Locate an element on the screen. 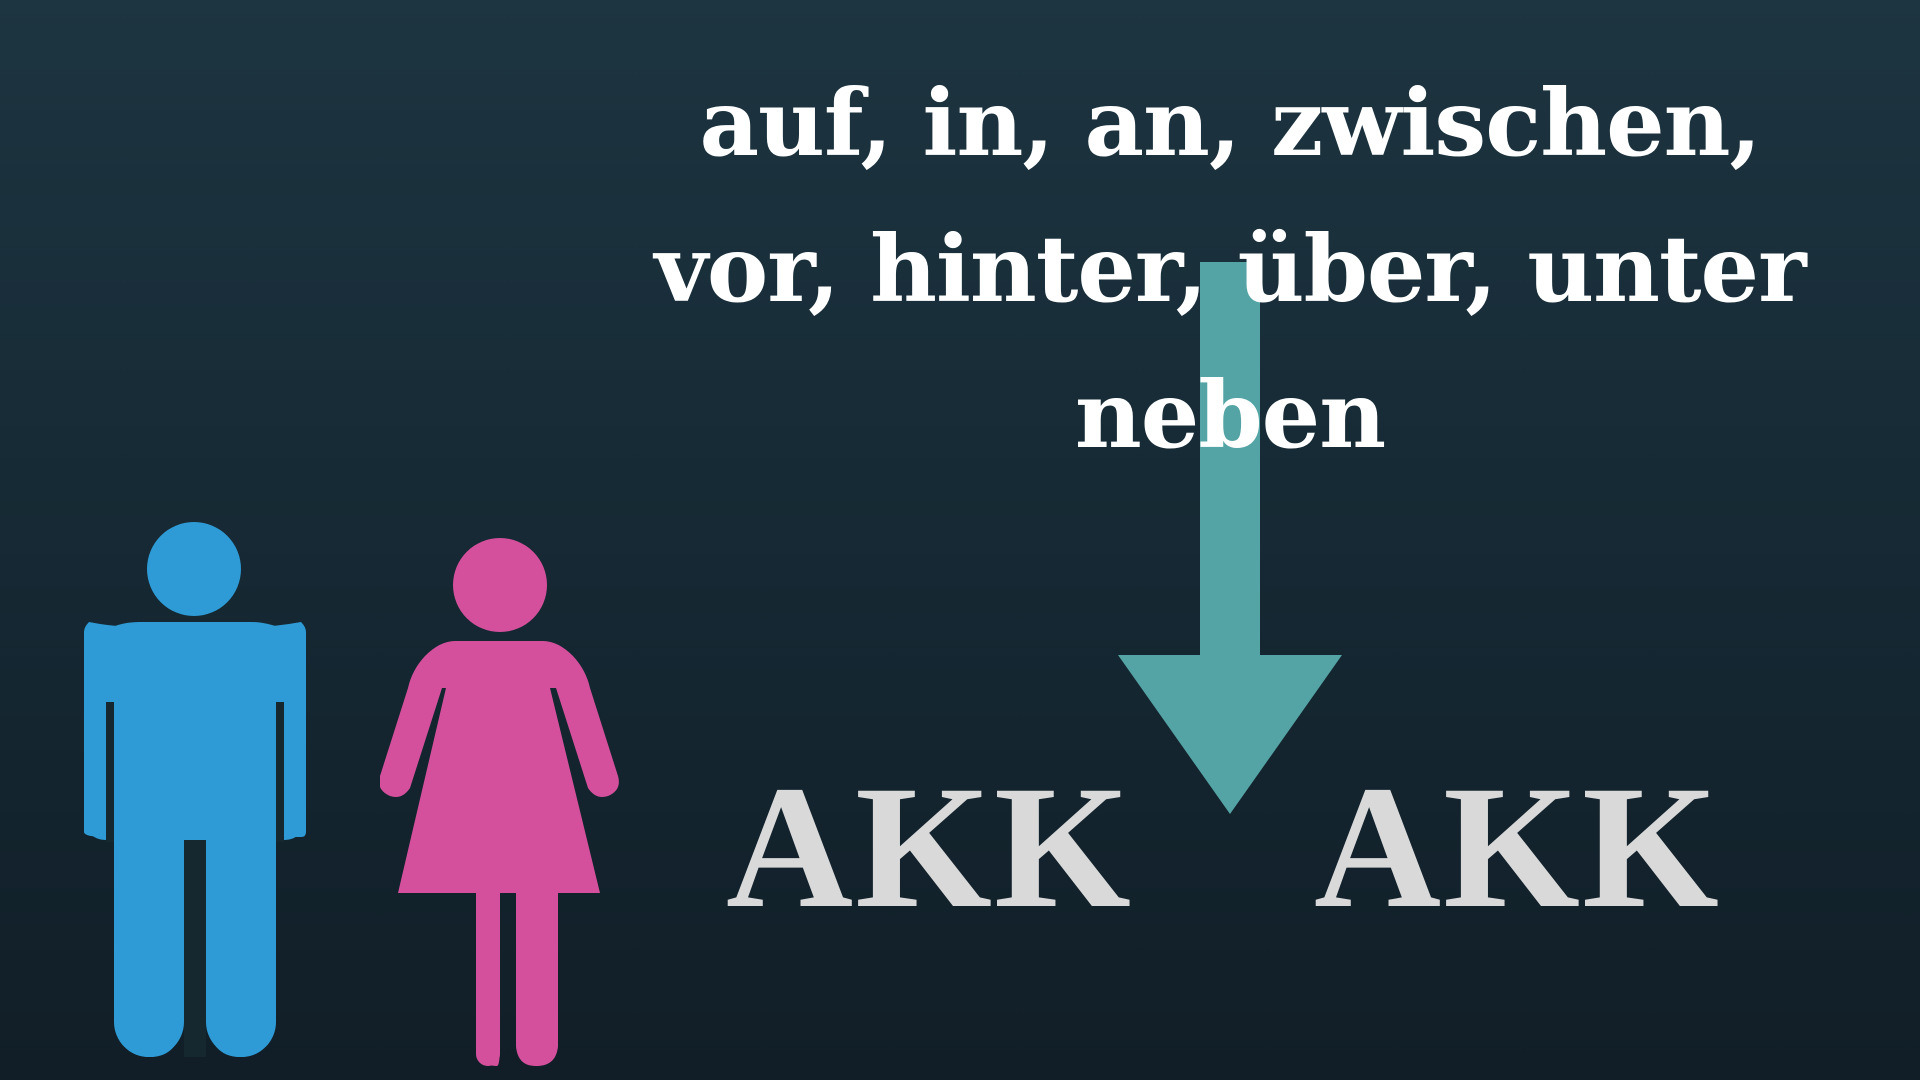  case-label-left: AKK is located at coordinates (929, 847).